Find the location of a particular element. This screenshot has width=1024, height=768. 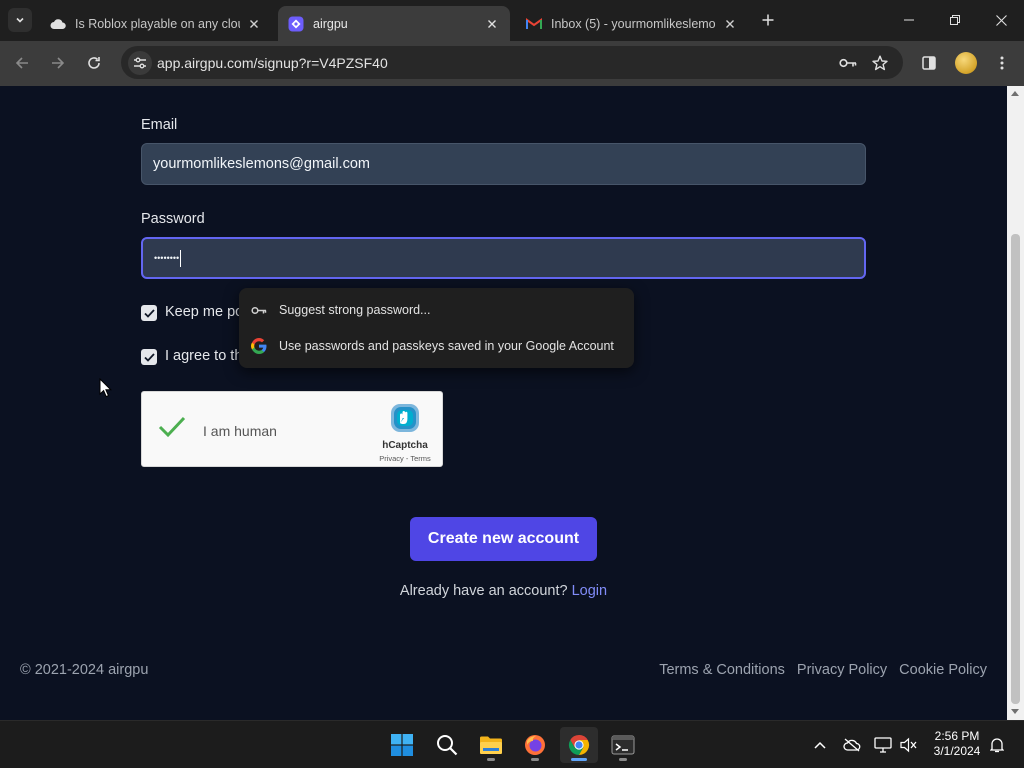

page-scrollbar is located at coordinates (1015, 403).